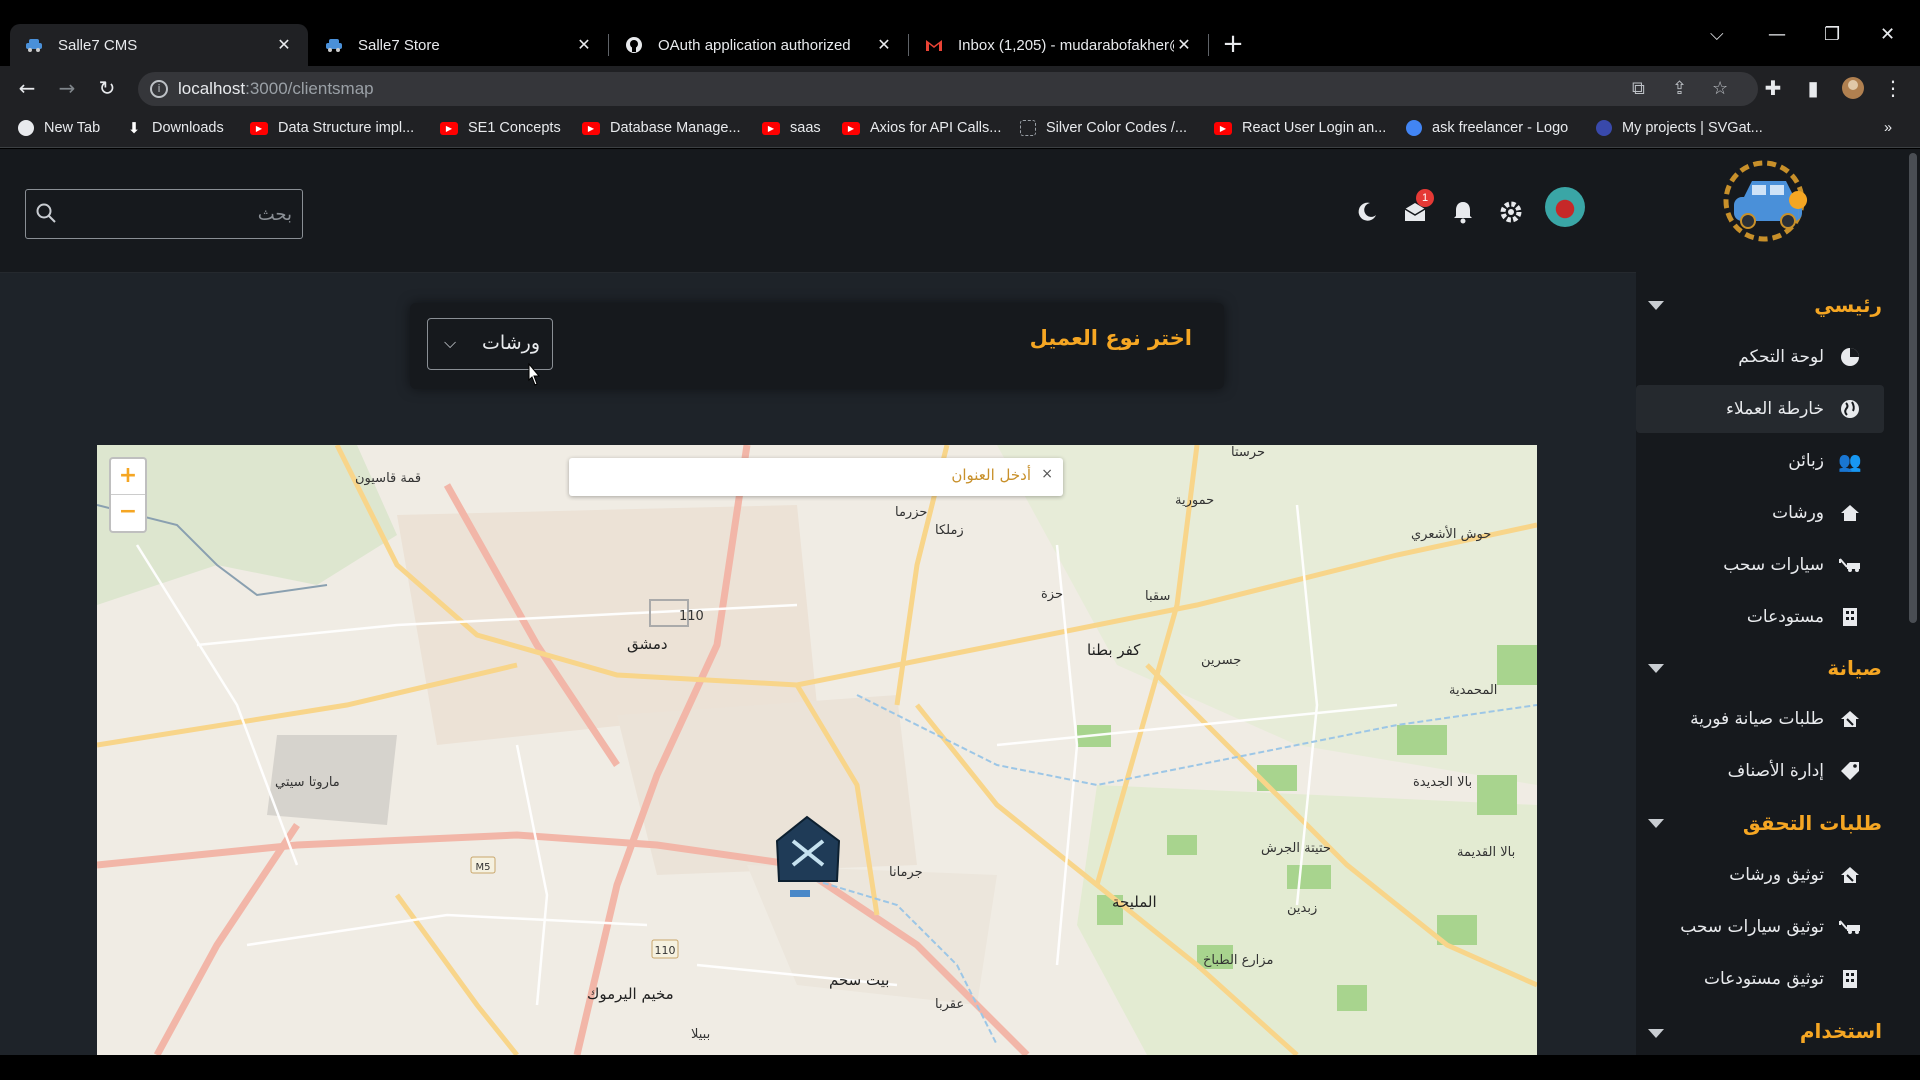 Image resolution: width=1920 pixels, height=1080 pixels. I want to click on sidebar-item-tow-trucks: سيارات سحب, so click(1760, 565).